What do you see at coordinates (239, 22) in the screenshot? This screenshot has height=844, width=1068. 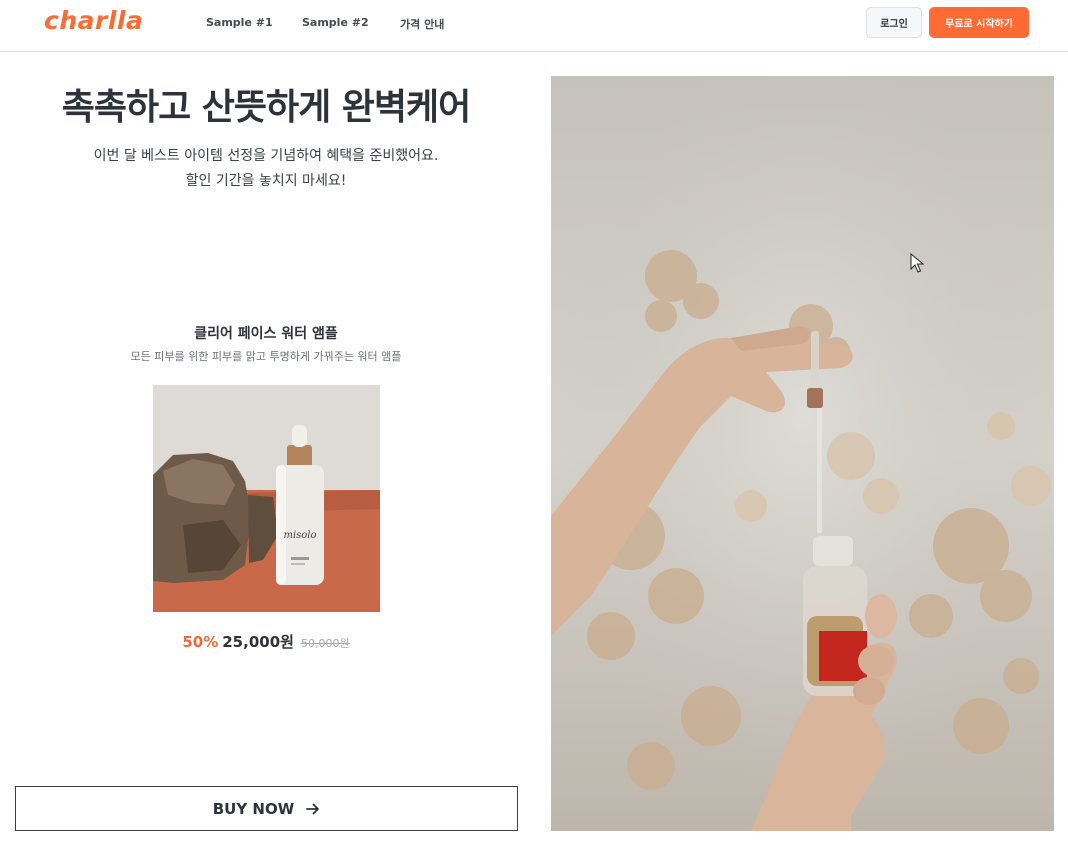 I see `nav-sample-1: Sample #1` at bounding box center [239, 22].